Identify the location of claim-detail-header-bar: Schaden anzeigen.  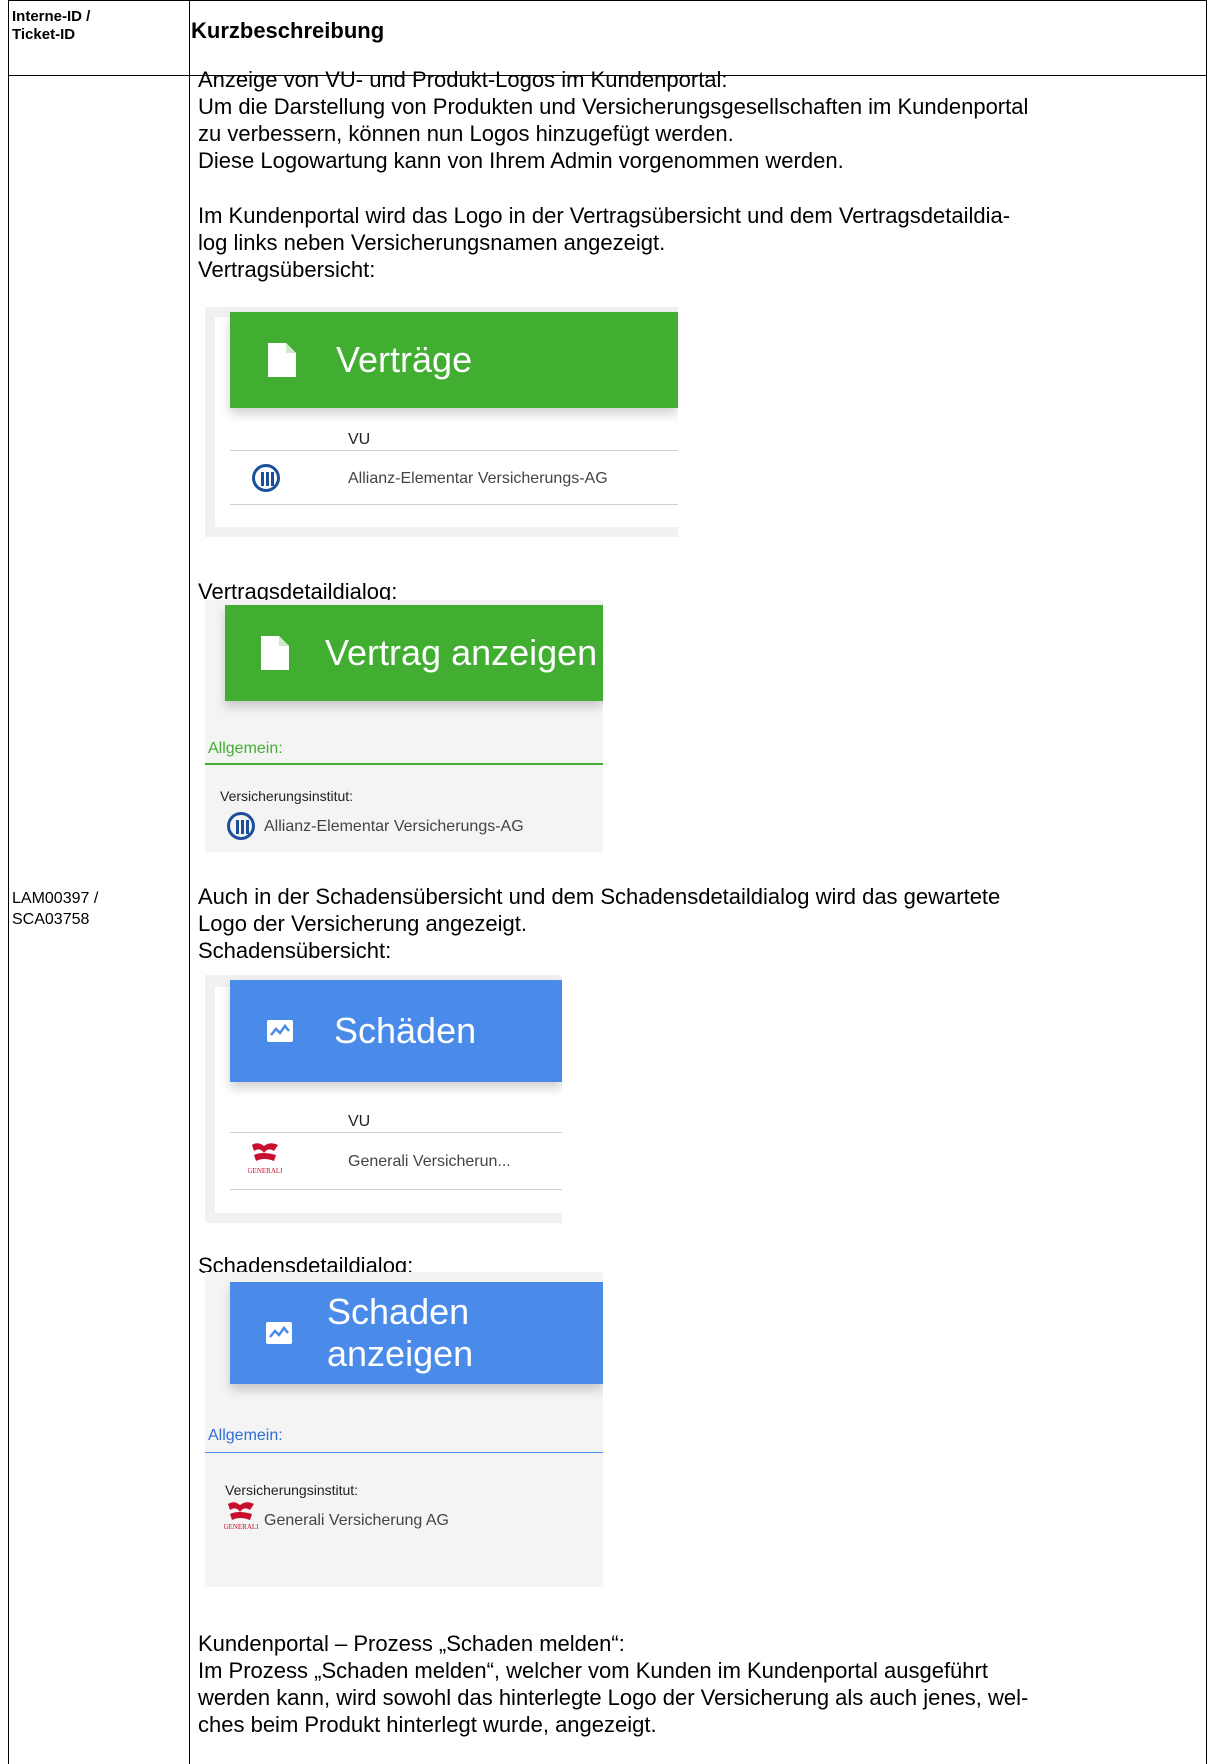
(416, 1333).